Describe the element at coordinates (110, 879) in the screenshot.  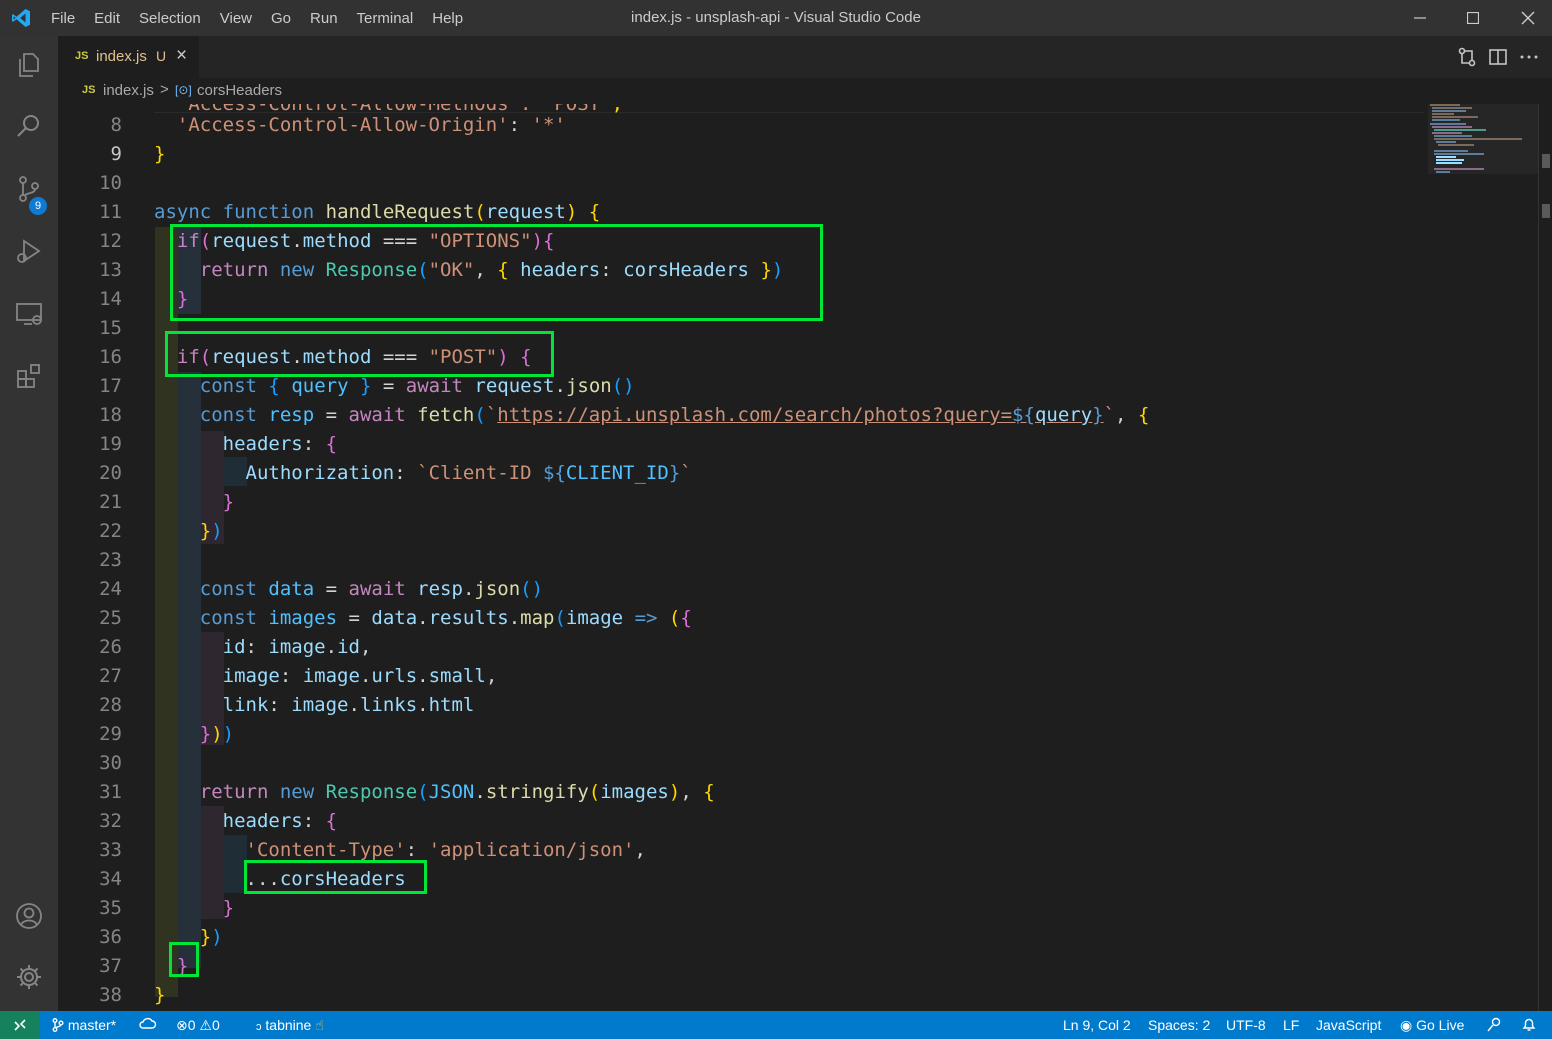
I see `line-number: 34` at that location.